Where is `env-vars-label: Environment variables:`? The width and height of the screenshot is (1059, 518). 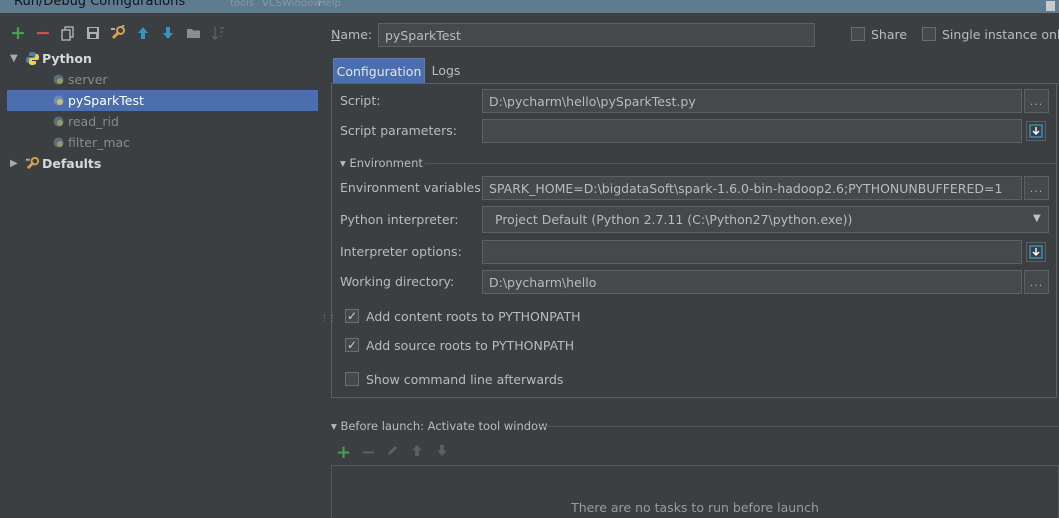 env-vars-label: Environment variables: is located at coordinates (412, 187).